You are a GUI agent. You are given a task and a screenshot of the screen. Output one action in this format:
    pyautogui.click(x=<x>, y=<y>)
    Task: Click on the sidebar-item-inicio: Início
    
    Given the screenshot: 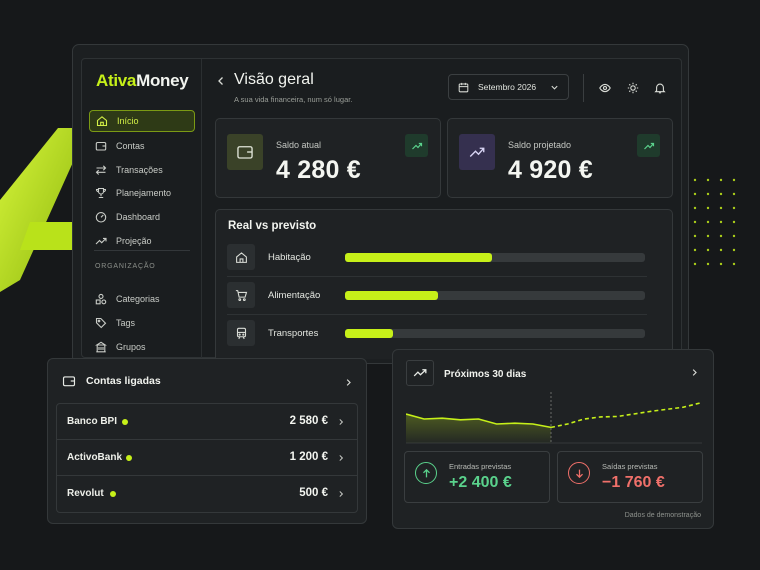 What is the action you would take?
    pyautogui.click(x=142, y=121)
    